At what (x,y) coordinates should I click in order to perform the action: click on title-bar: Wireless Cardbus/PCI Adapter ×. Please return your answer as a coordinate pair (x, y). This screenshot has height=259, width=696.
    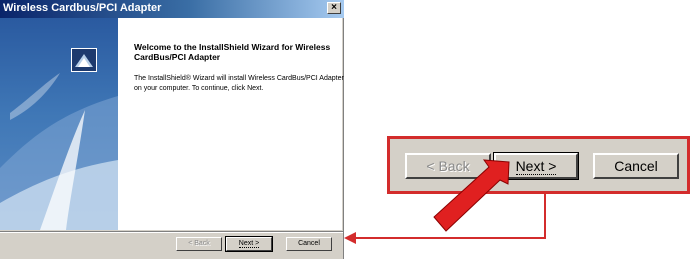
    Looking at the image, I should click on (172, 9).